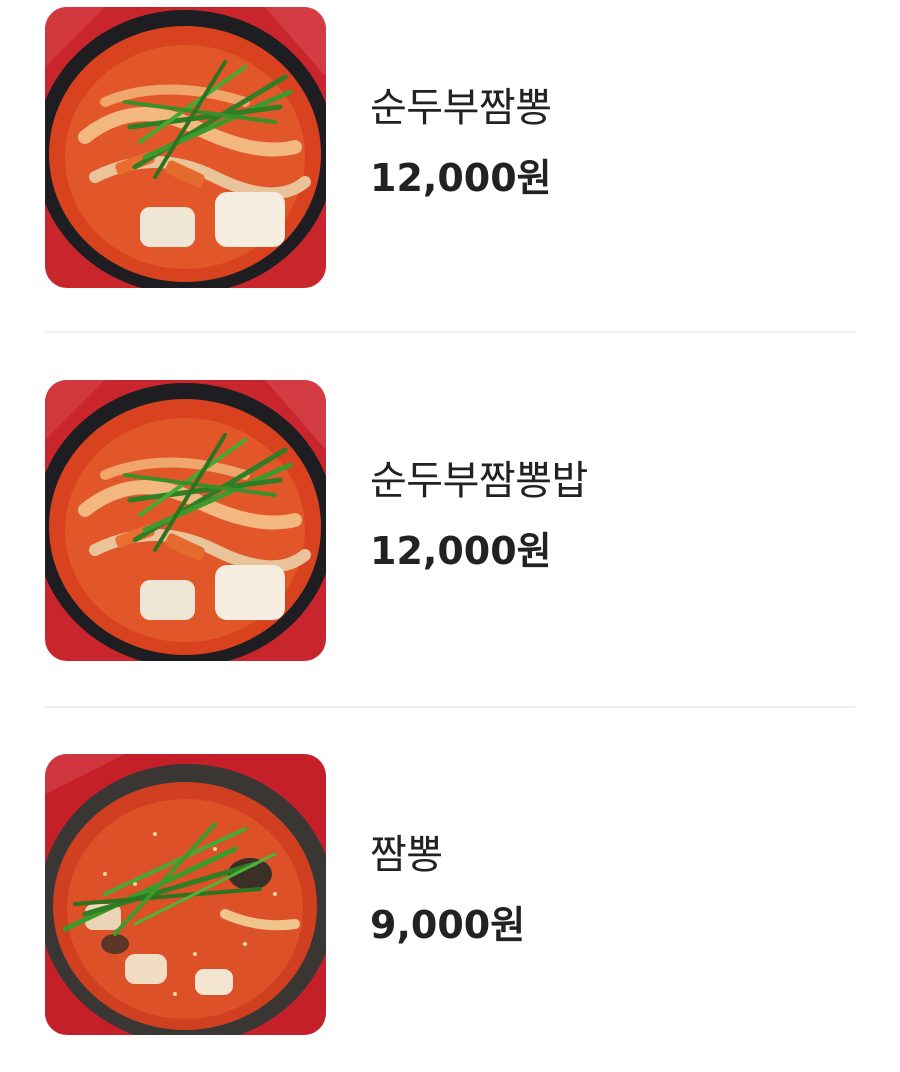 The height and width of the screenshot is (1072, 900). What do you see at coordinates (406, 854) in the screenshot?
I see `item-name: 짬뽕` at bounding box center [406, 854].